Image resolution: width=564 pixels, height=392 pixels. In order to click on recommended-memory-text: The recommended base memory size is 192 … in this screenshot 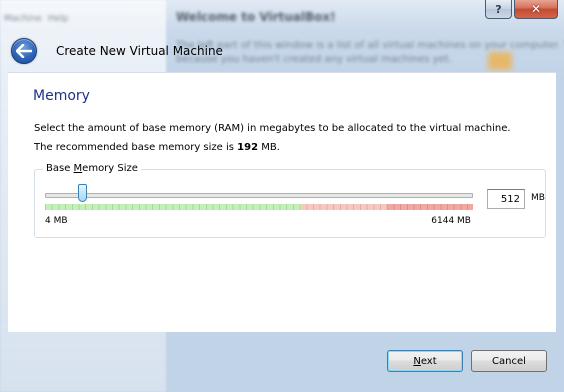, I will do `click(157, 147)`.